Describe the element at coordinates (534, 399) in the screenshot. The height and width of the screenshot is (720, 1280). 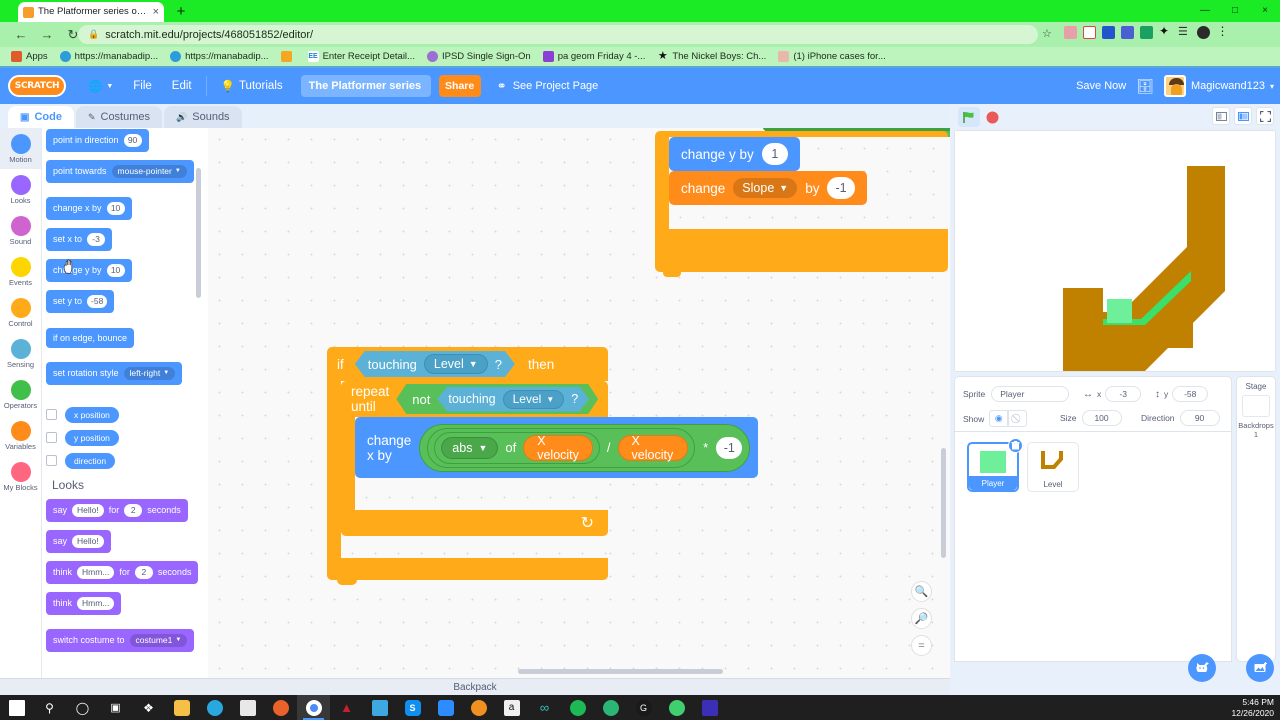
I see `touching-target-dropdown-2: Level ▼` at that location.